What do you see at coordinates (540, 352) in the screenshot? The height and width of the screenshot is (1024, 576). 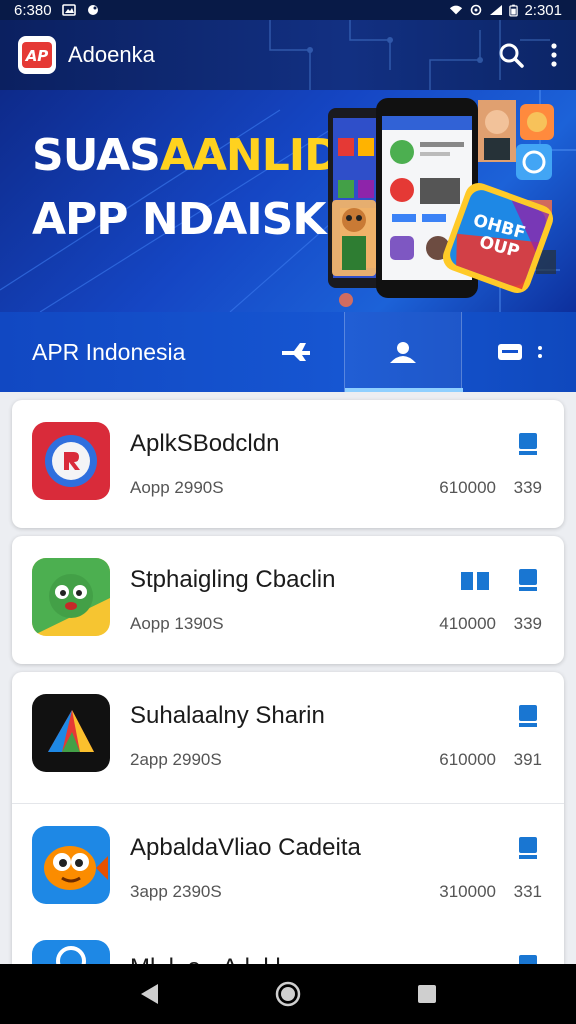 I see `tab-more-icon` at bounding box center [540, 352].